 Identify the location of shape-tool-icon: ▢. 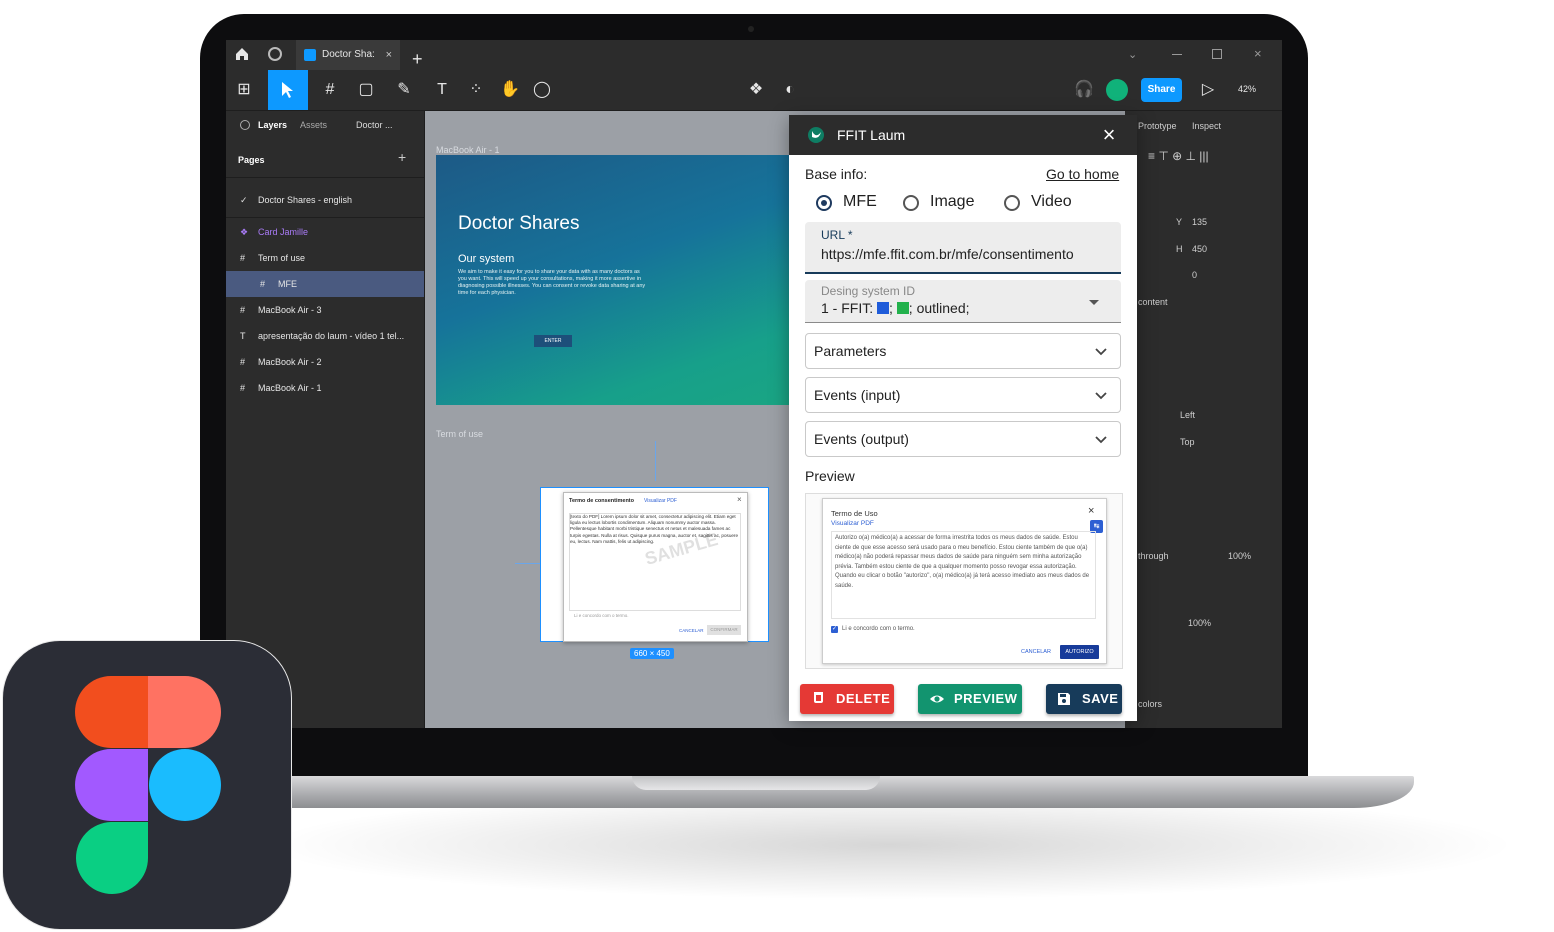
(366, 90).